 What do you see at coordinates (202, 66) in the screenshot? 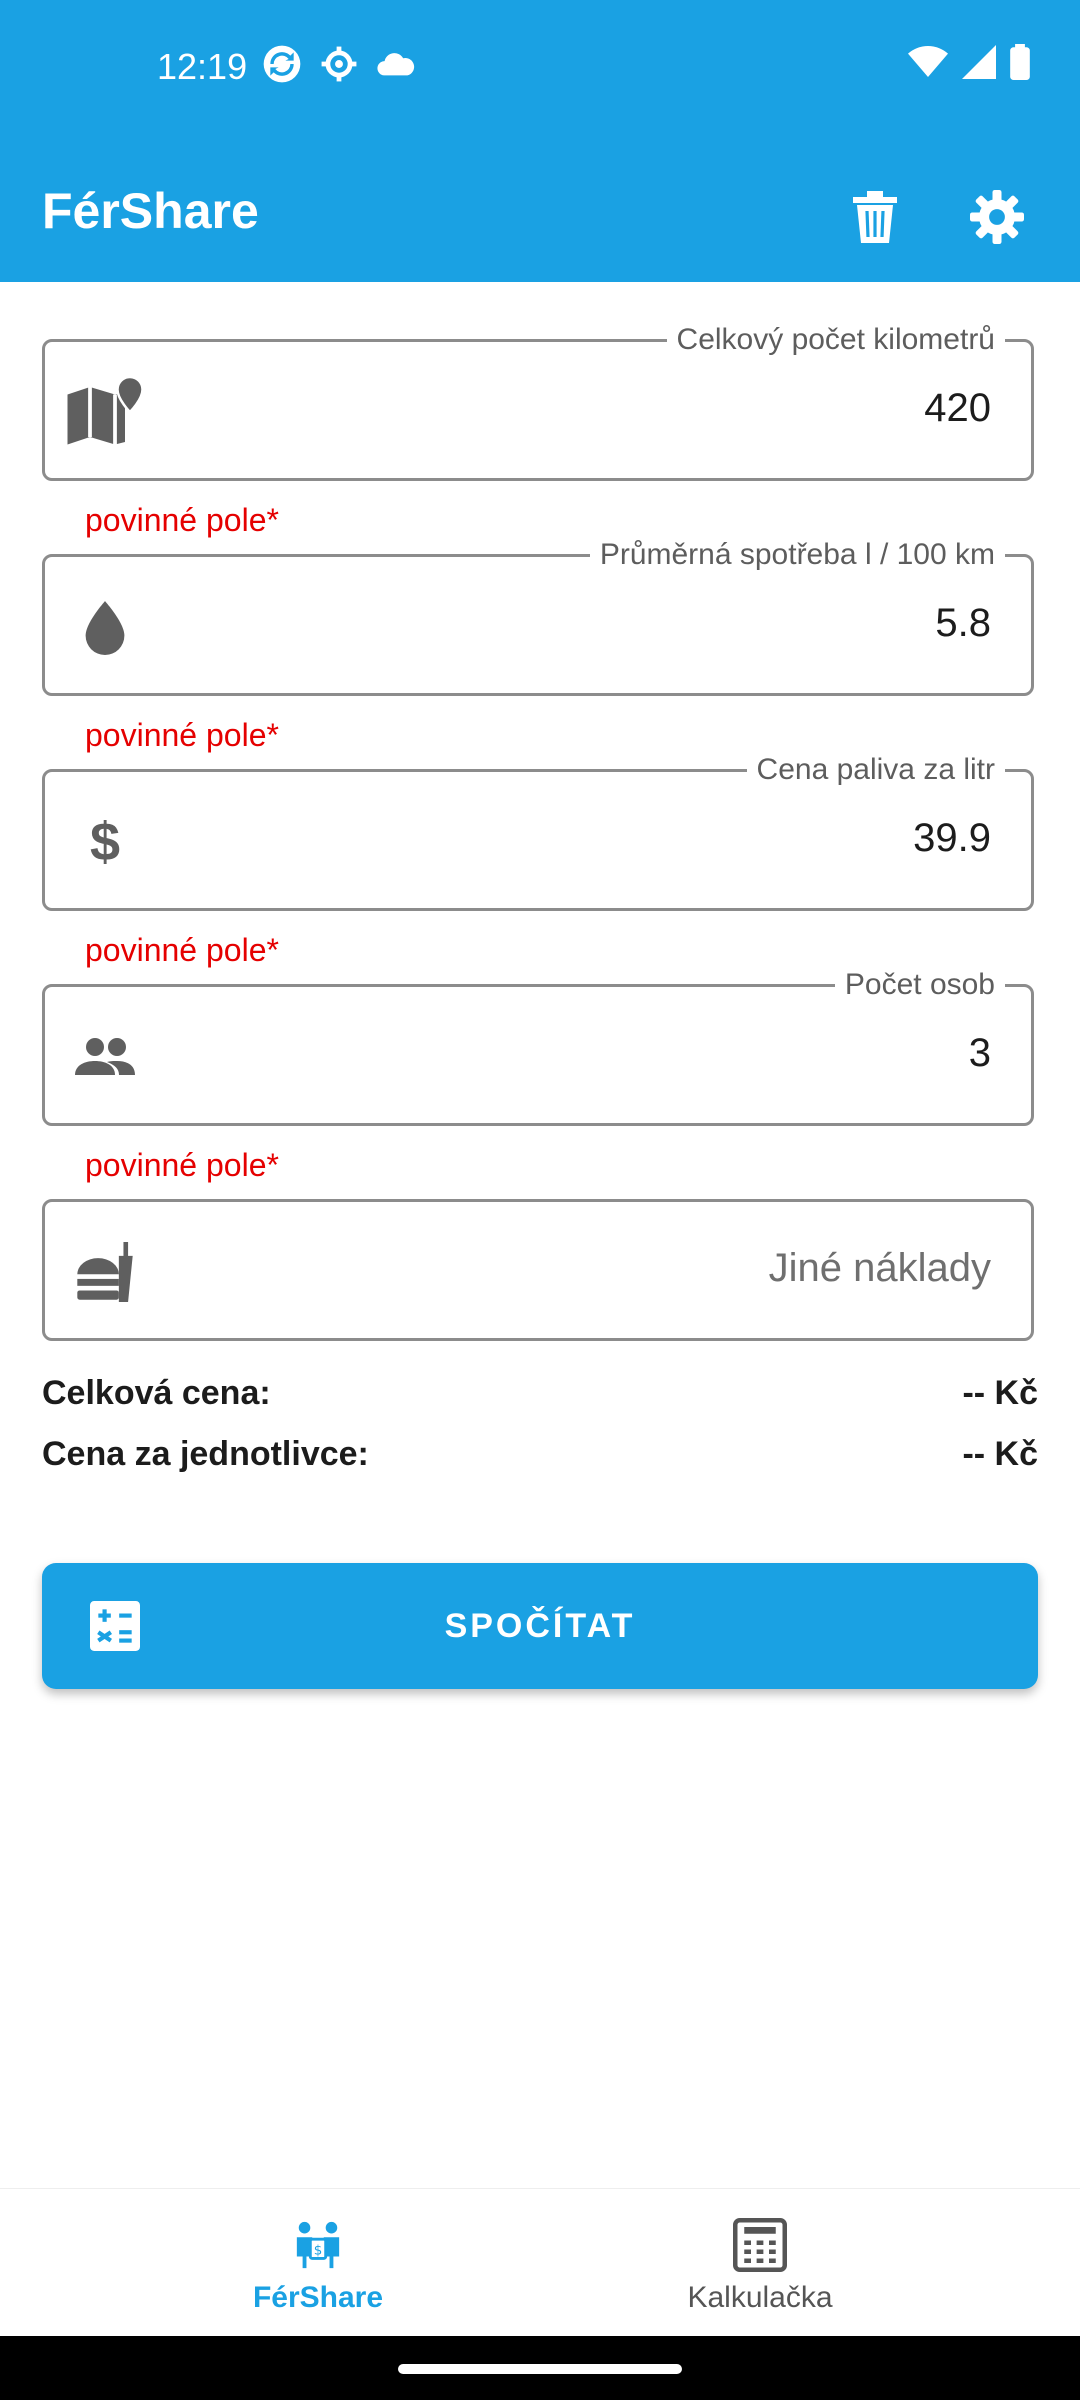
I see `status-time: 12:19` at bounding box center [202, 66].